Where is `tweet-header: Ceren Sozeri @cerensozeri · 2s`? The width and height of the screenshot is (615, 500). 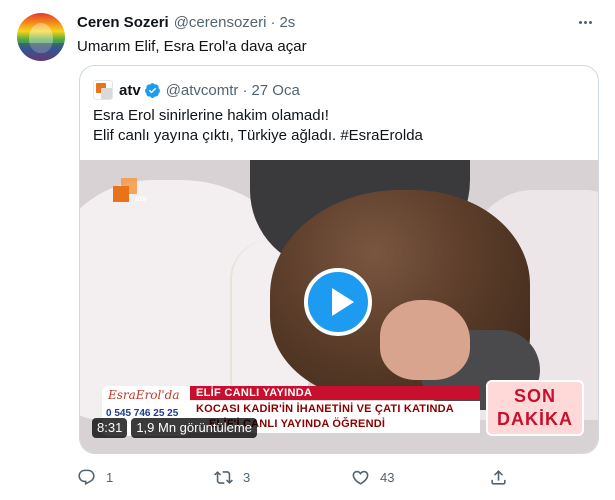
tweet-header: Ceren Sozeri @cerensozeri · 2s is located at coordinates (186, 22).